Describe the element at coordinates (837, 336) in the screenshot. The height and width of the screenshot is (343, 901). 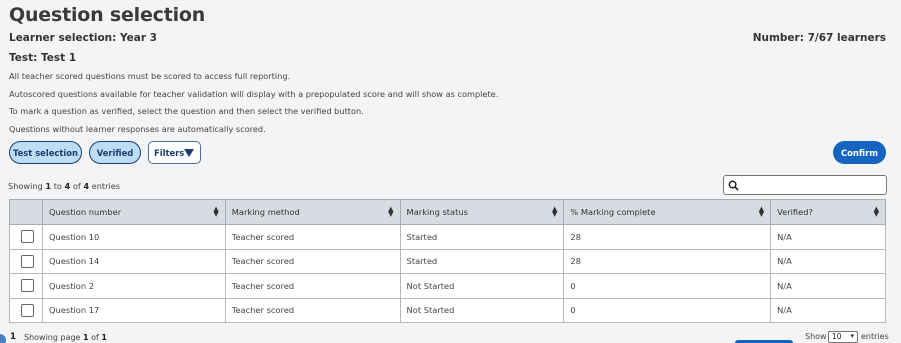
I see `page-size-value: 10` at that location.